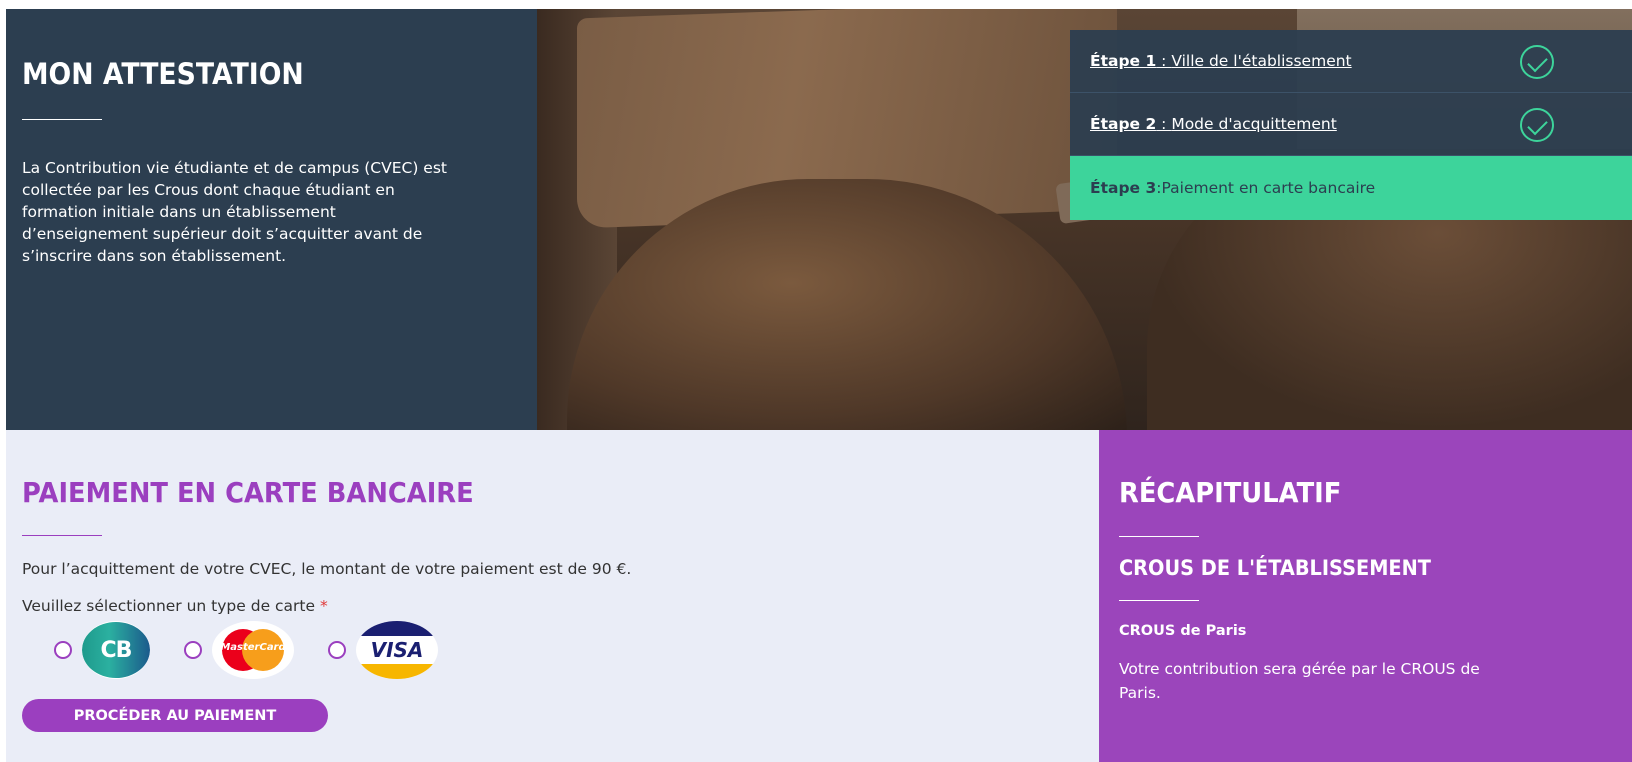 Image resolution: width=1632 pixels, height=762 pixels. Describe the element at coordinates (248, 492) in the screenshot. I see `payment-title: PAIEMENT EN CARTE BANCAIRE` at that location.